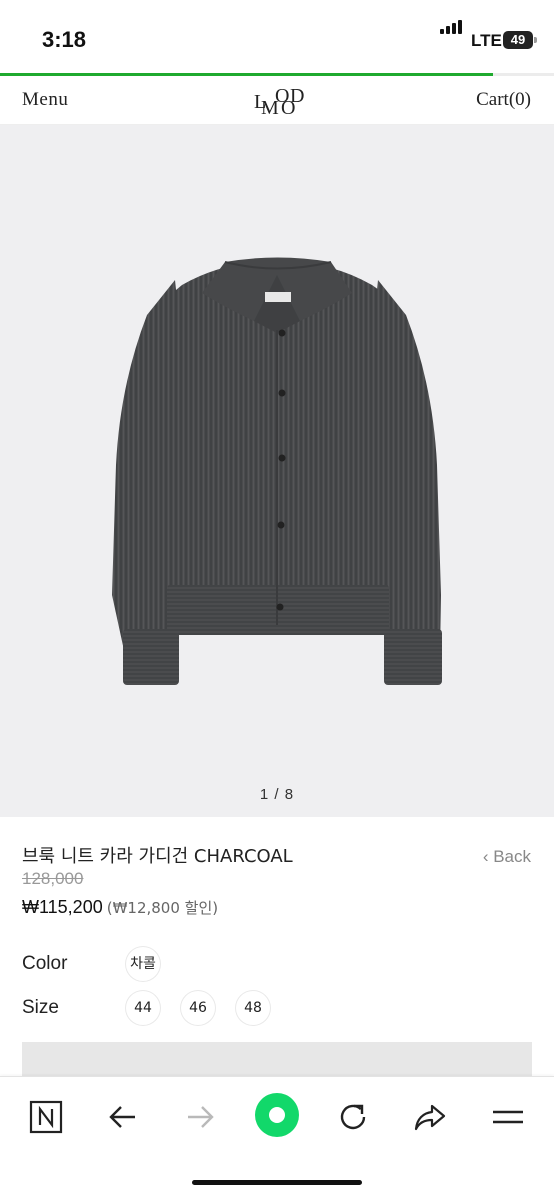  What do you see at coordinates (123, 1117) in the screenshot?
I see `back-arrow-icon` at bounding box center [123, 1117].